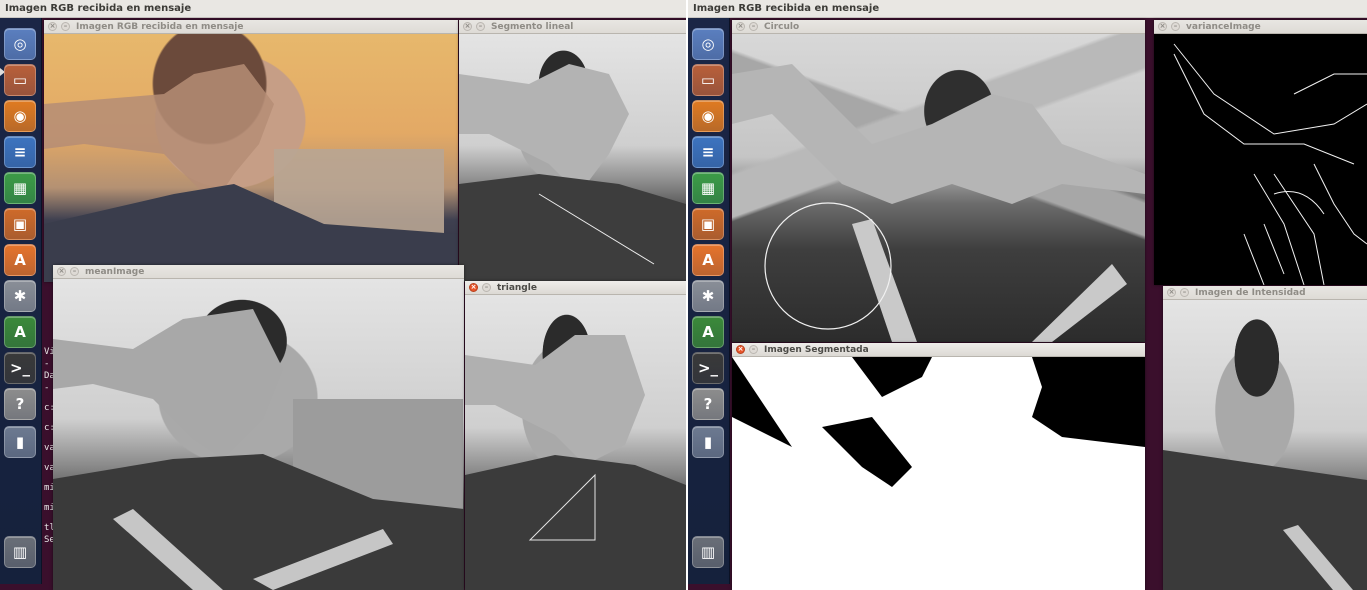 The width and height of the screenshot is (1367, 590). I want to click on window-title: Imagen Segmentada, so click(816, 349).